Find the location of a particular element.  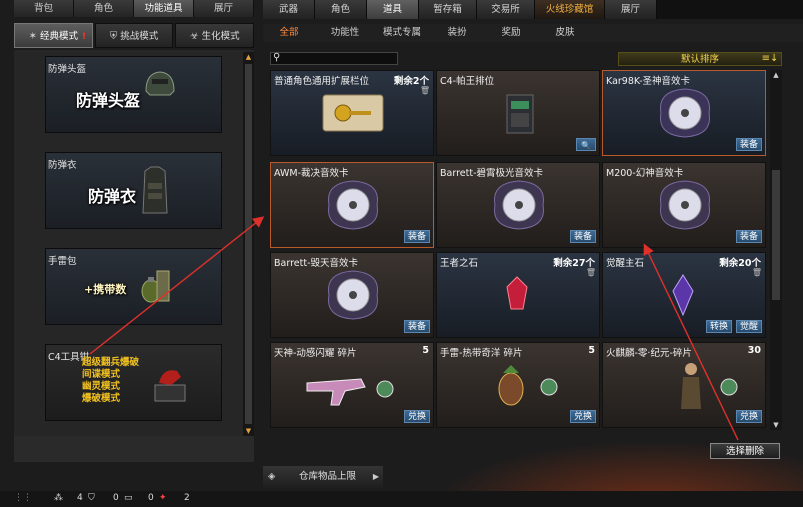

status-bar: ⋮⋮ ⁂ 4 ⛉ 0 ▭ 0 ✦ 2 is located at coordinates (401, 499).